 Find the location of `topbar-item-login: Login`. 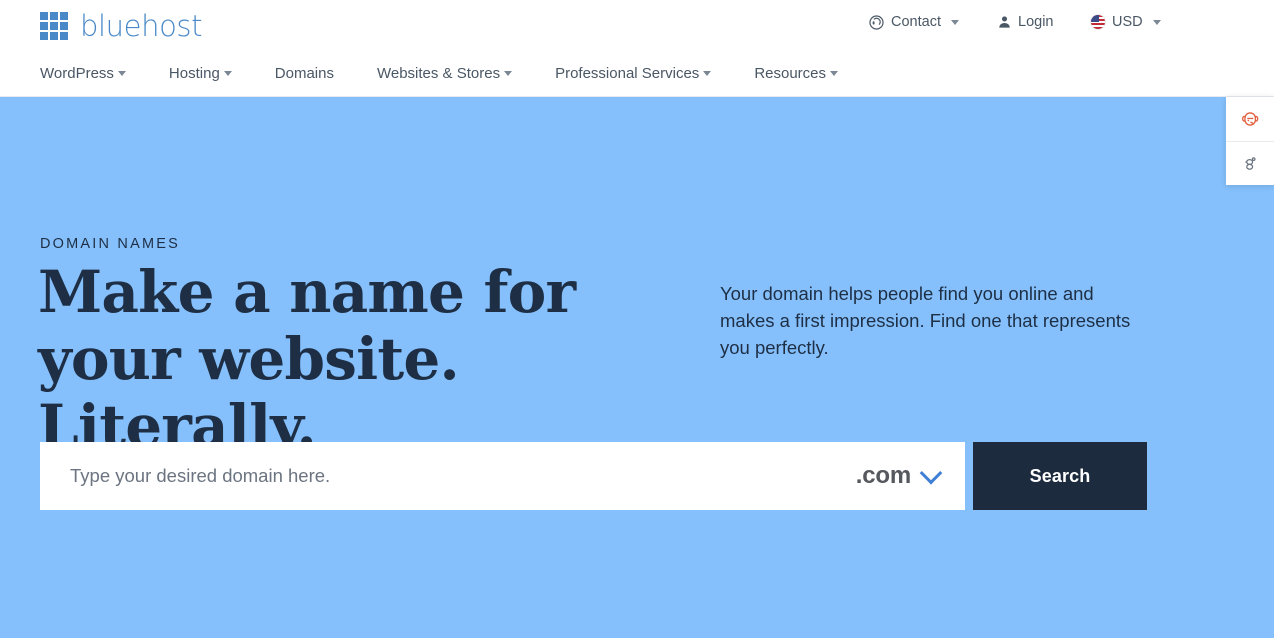

topbar-item-login: Login is located at coordinates (1025, 22).